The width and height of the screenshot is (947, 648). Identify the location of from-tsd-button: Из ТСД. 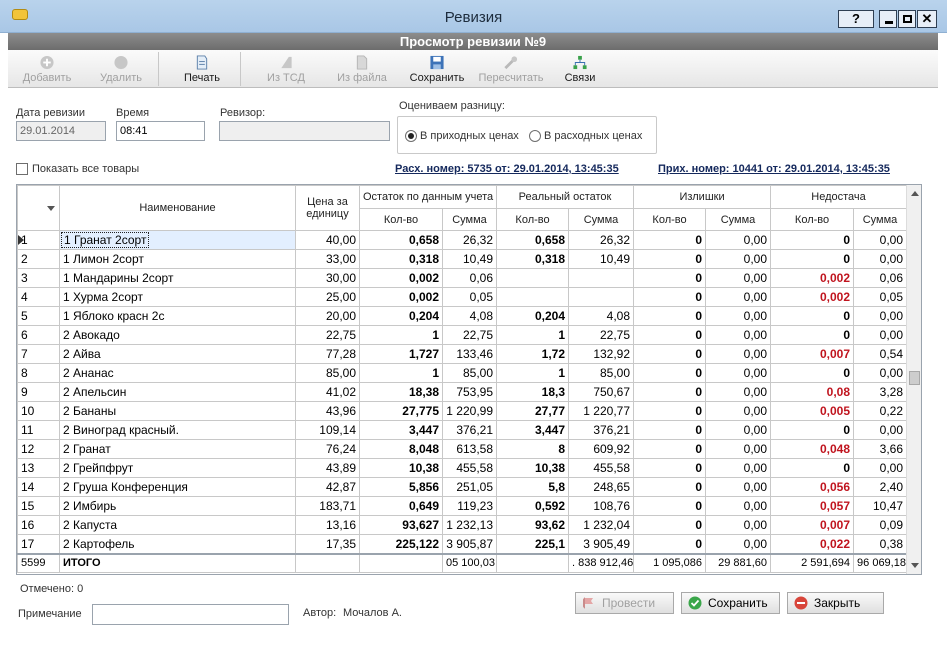
(286, 69).